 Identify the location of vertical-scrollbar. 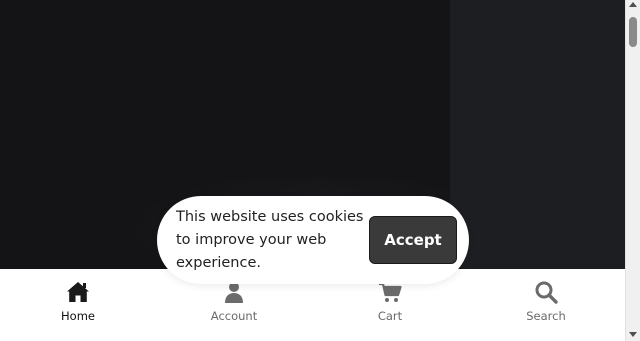
(632, 170).